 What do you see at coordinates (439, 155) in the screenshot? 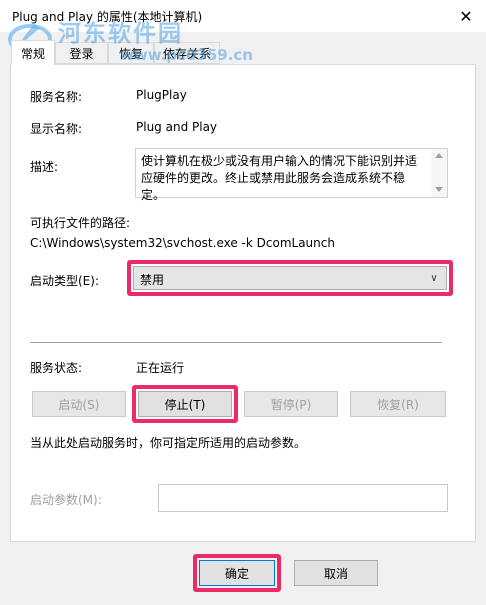
I see `scroll-up-icon` at bounding box center [439, 155].